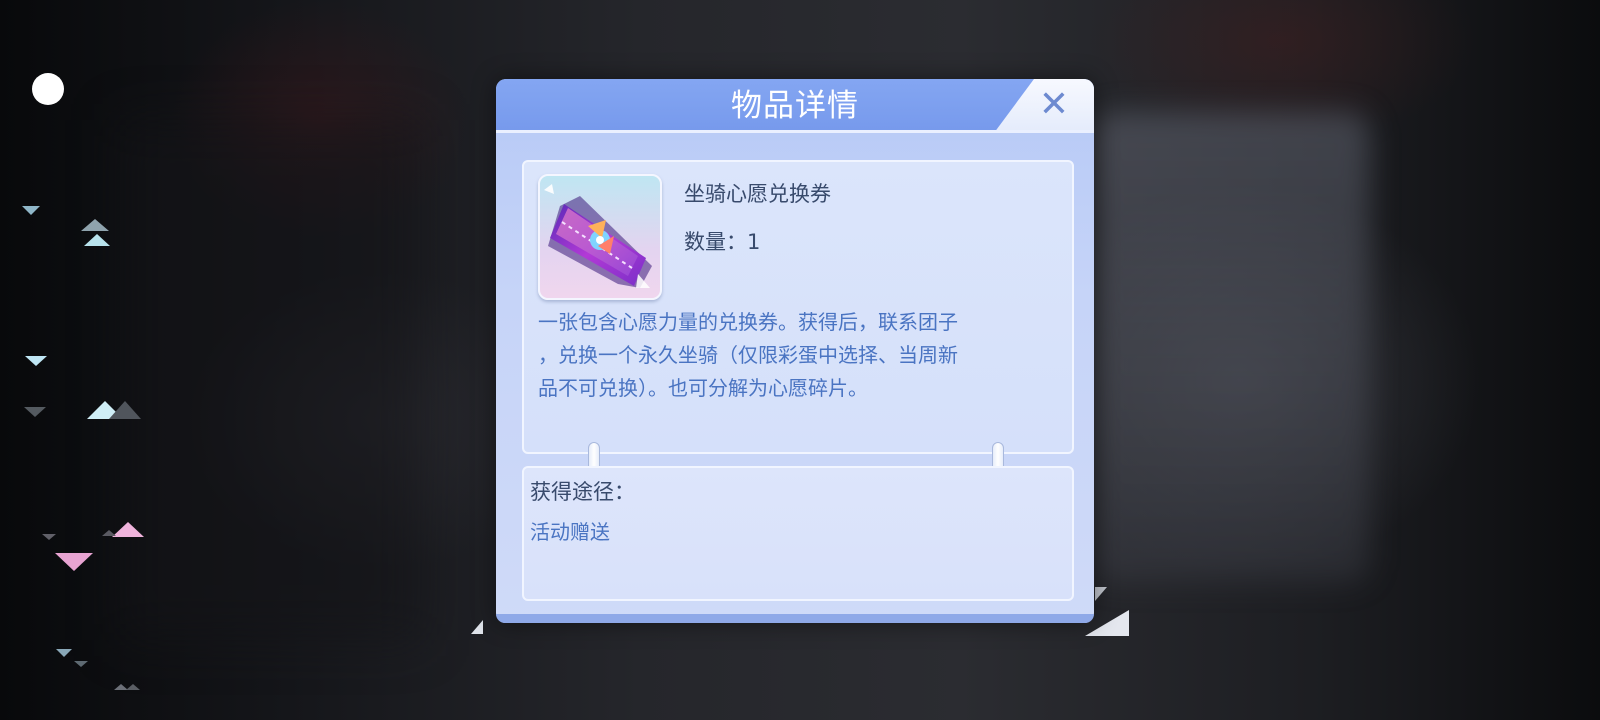 The image size is (1600, 720). Describe the element at coordinates (1231, 347) in the screenshot. I see `background-panel-blur` at that location.